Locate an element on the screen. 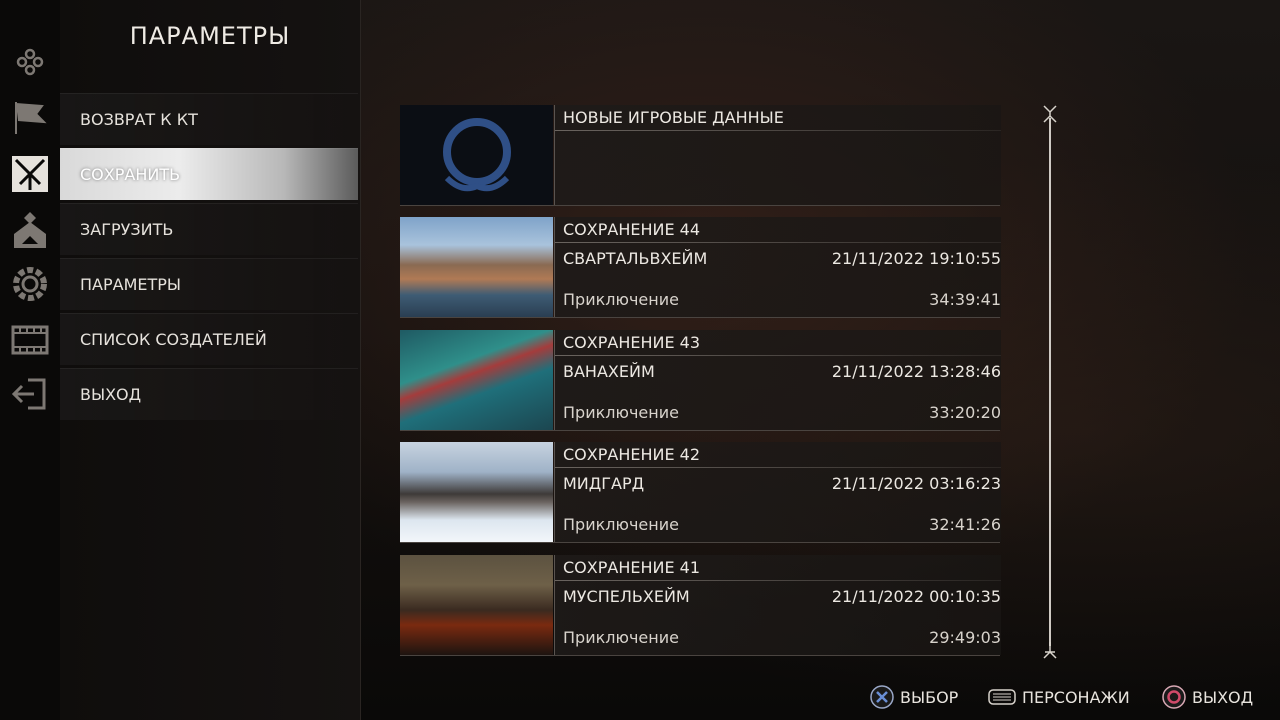  save-title: СОХРАНЕНИЕ 44 is located at coordinates (632, 229).